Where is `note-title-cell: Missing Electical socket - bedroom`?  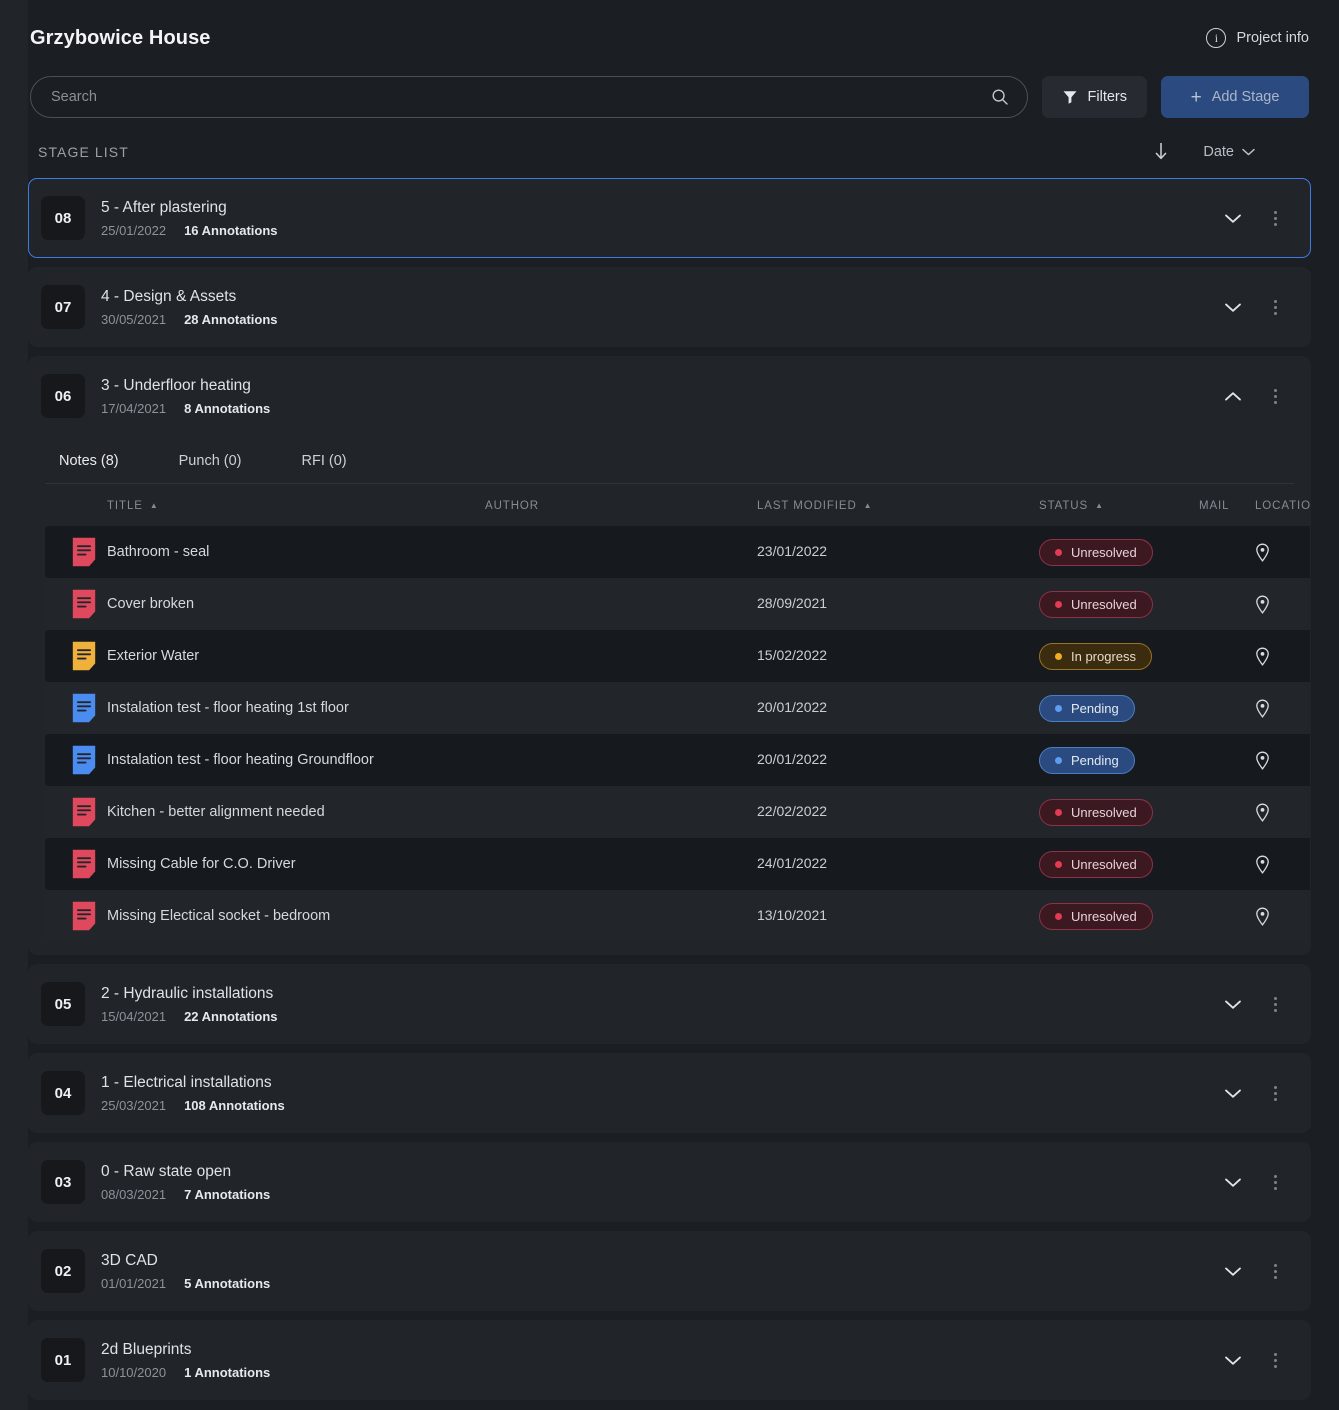 note-title-cell: Missing Electical socket - bedroom is located at coordinates (296, 916).